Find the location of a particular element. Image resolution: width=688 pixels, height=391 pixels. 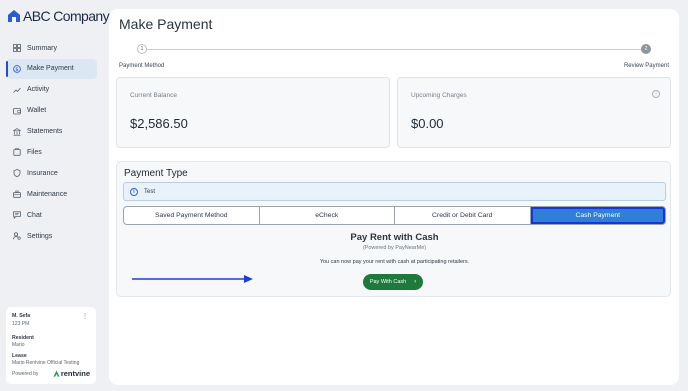

sidebar-item-label: Activity is located at coordinates (38, 90).